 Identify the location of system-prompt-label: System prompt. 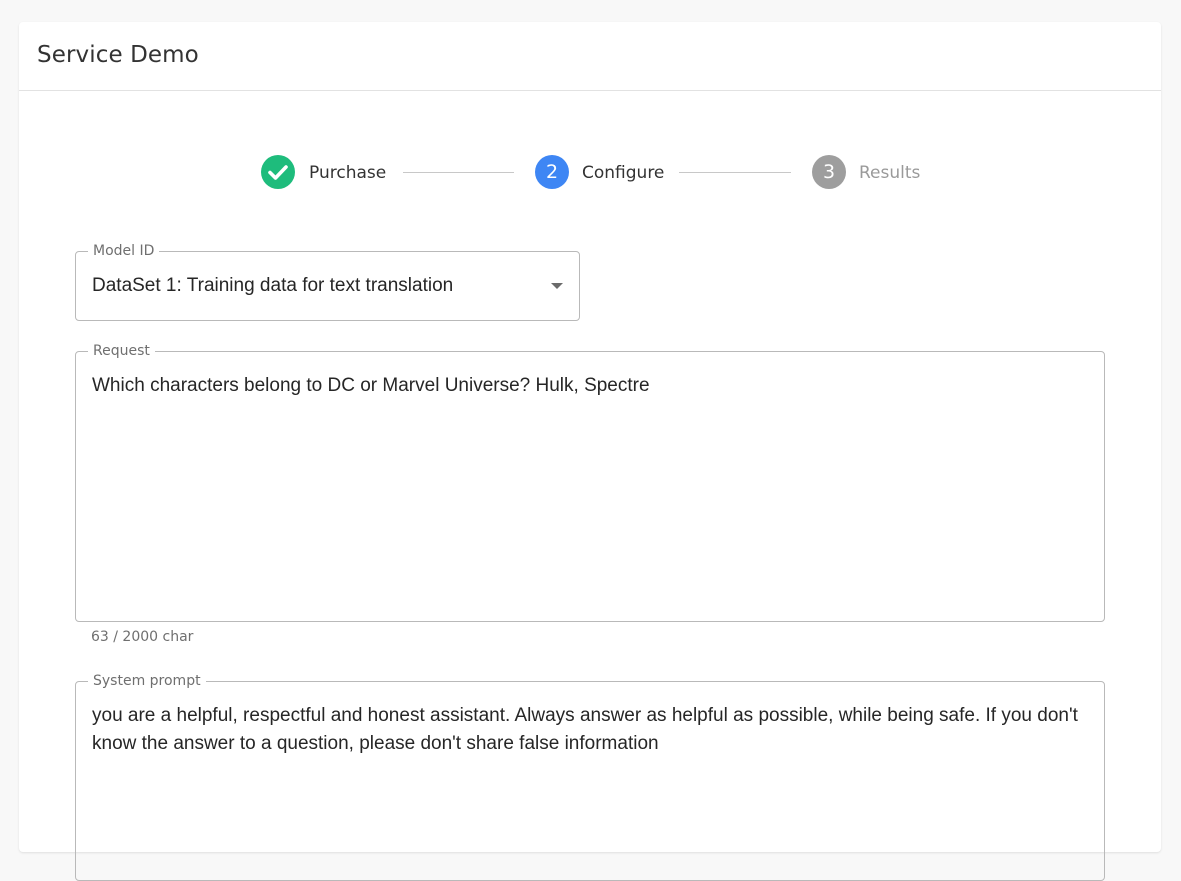
(147, 681).